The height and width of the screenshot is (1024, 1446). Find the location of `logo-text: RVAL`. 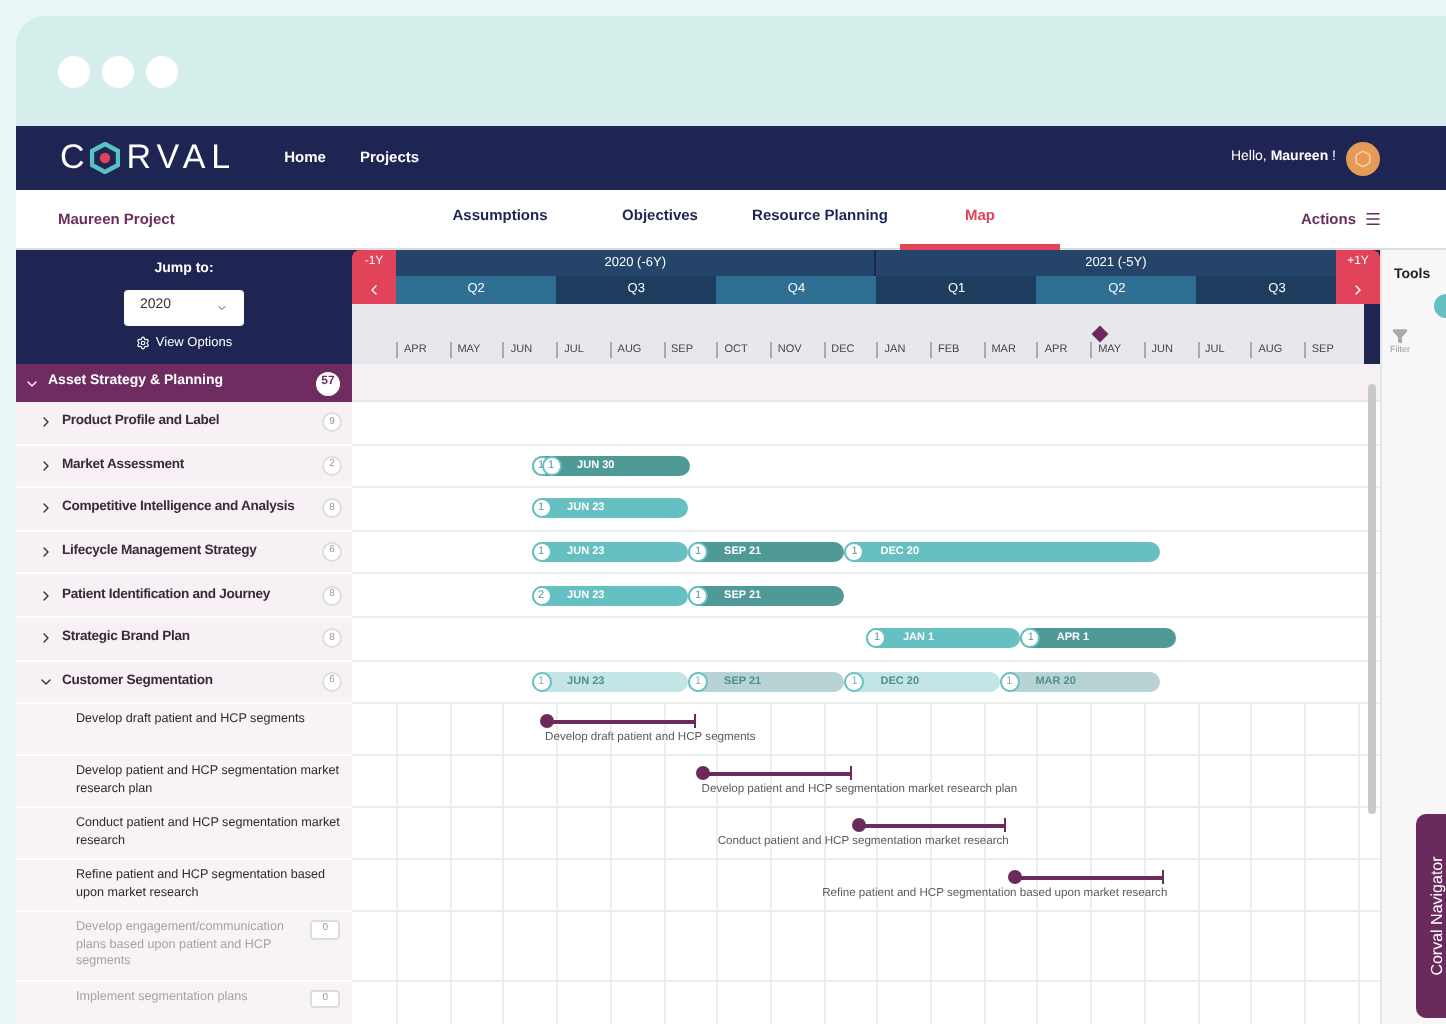

logo-text: RVAL is located at coordinates (181, 158).